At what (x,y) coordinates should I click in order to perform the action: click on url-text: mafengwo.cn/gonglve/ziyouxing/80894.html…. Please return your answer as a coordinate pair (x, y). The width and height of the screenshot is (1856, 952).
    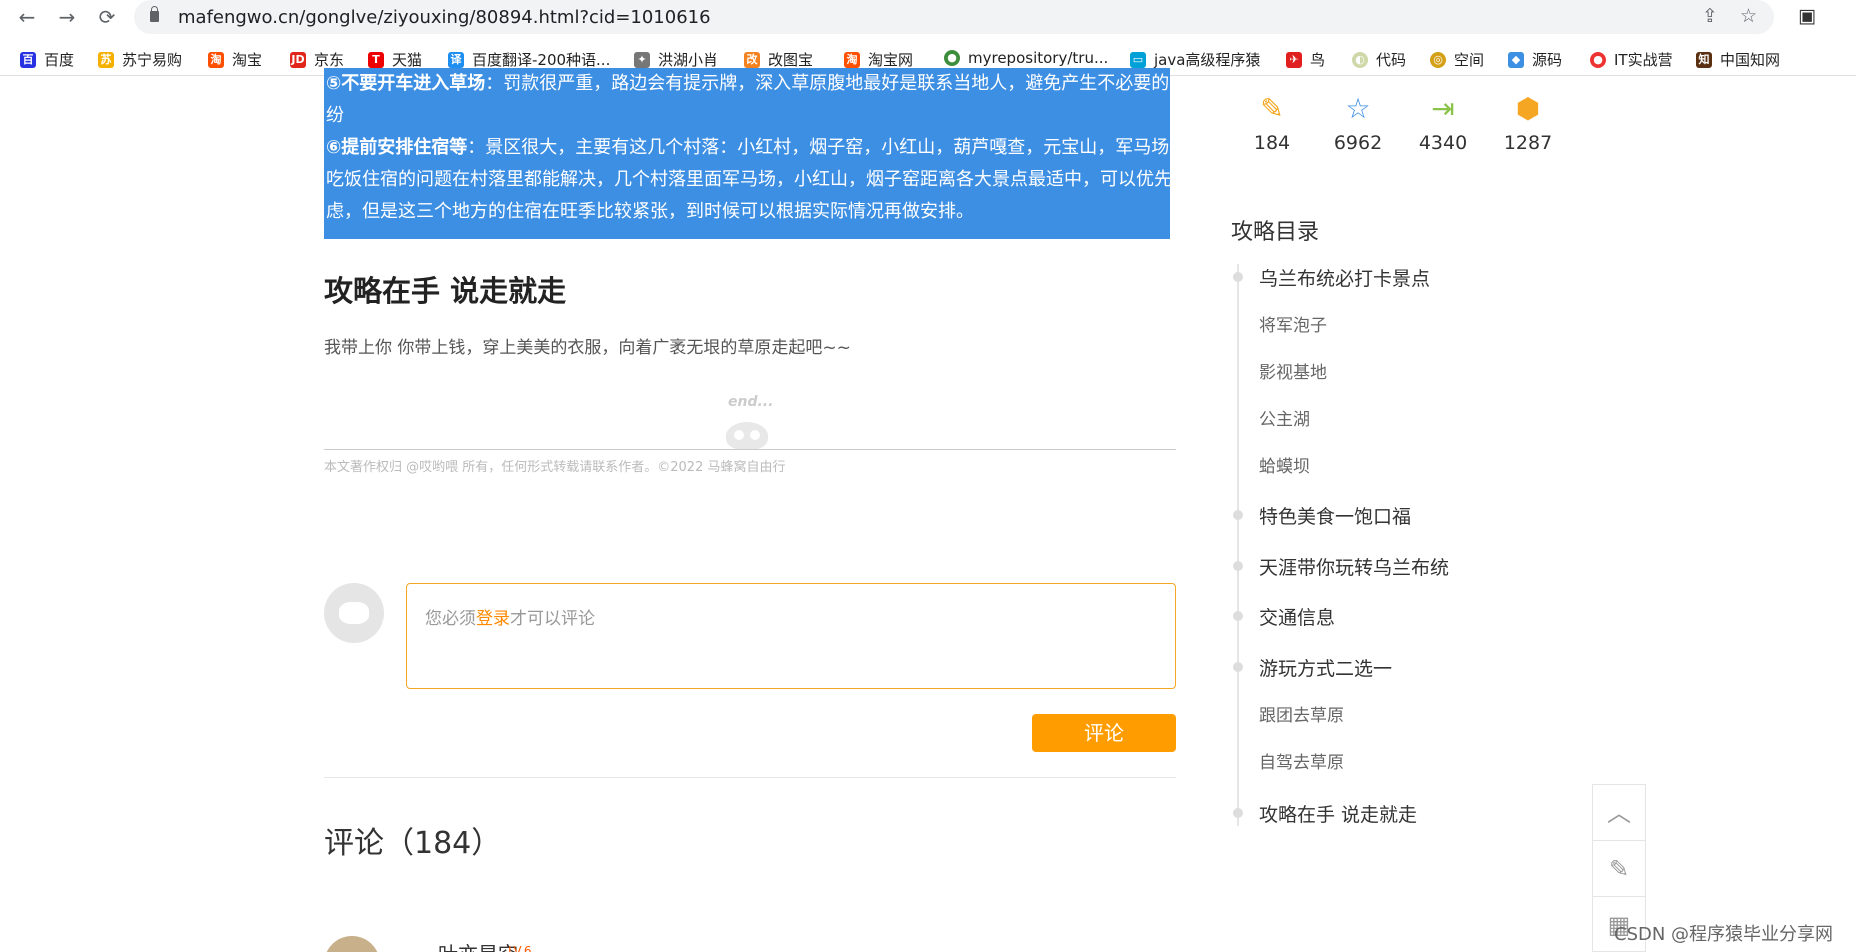
    Looking at the image, I should click on (444, 17).